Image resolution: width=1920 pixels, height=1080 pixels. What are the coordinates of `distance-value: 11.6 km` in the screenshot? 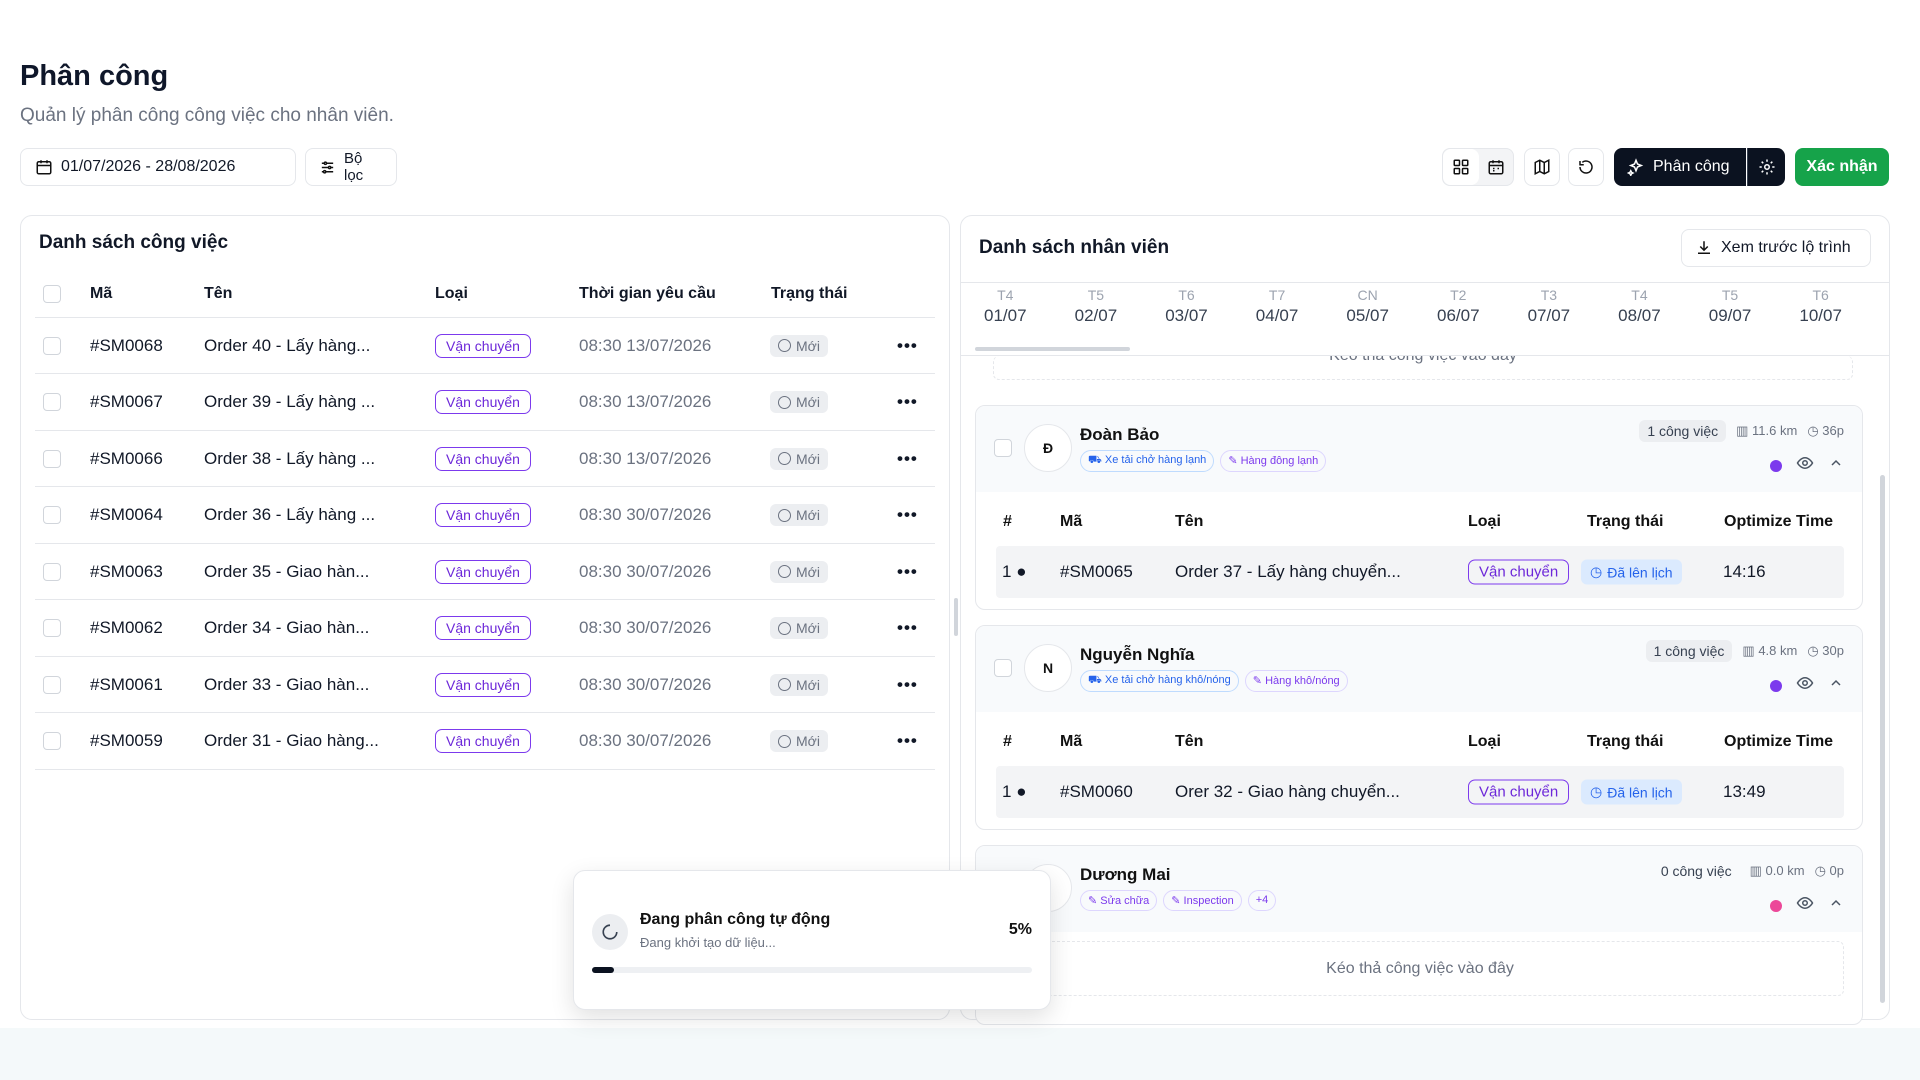 It's located at (1775, 430).